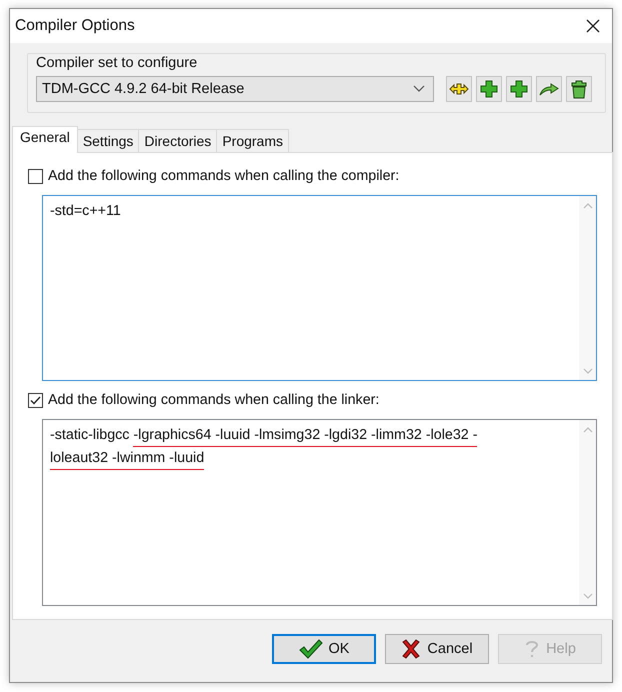  I want to click on tab: Programs, so click(252, 141).